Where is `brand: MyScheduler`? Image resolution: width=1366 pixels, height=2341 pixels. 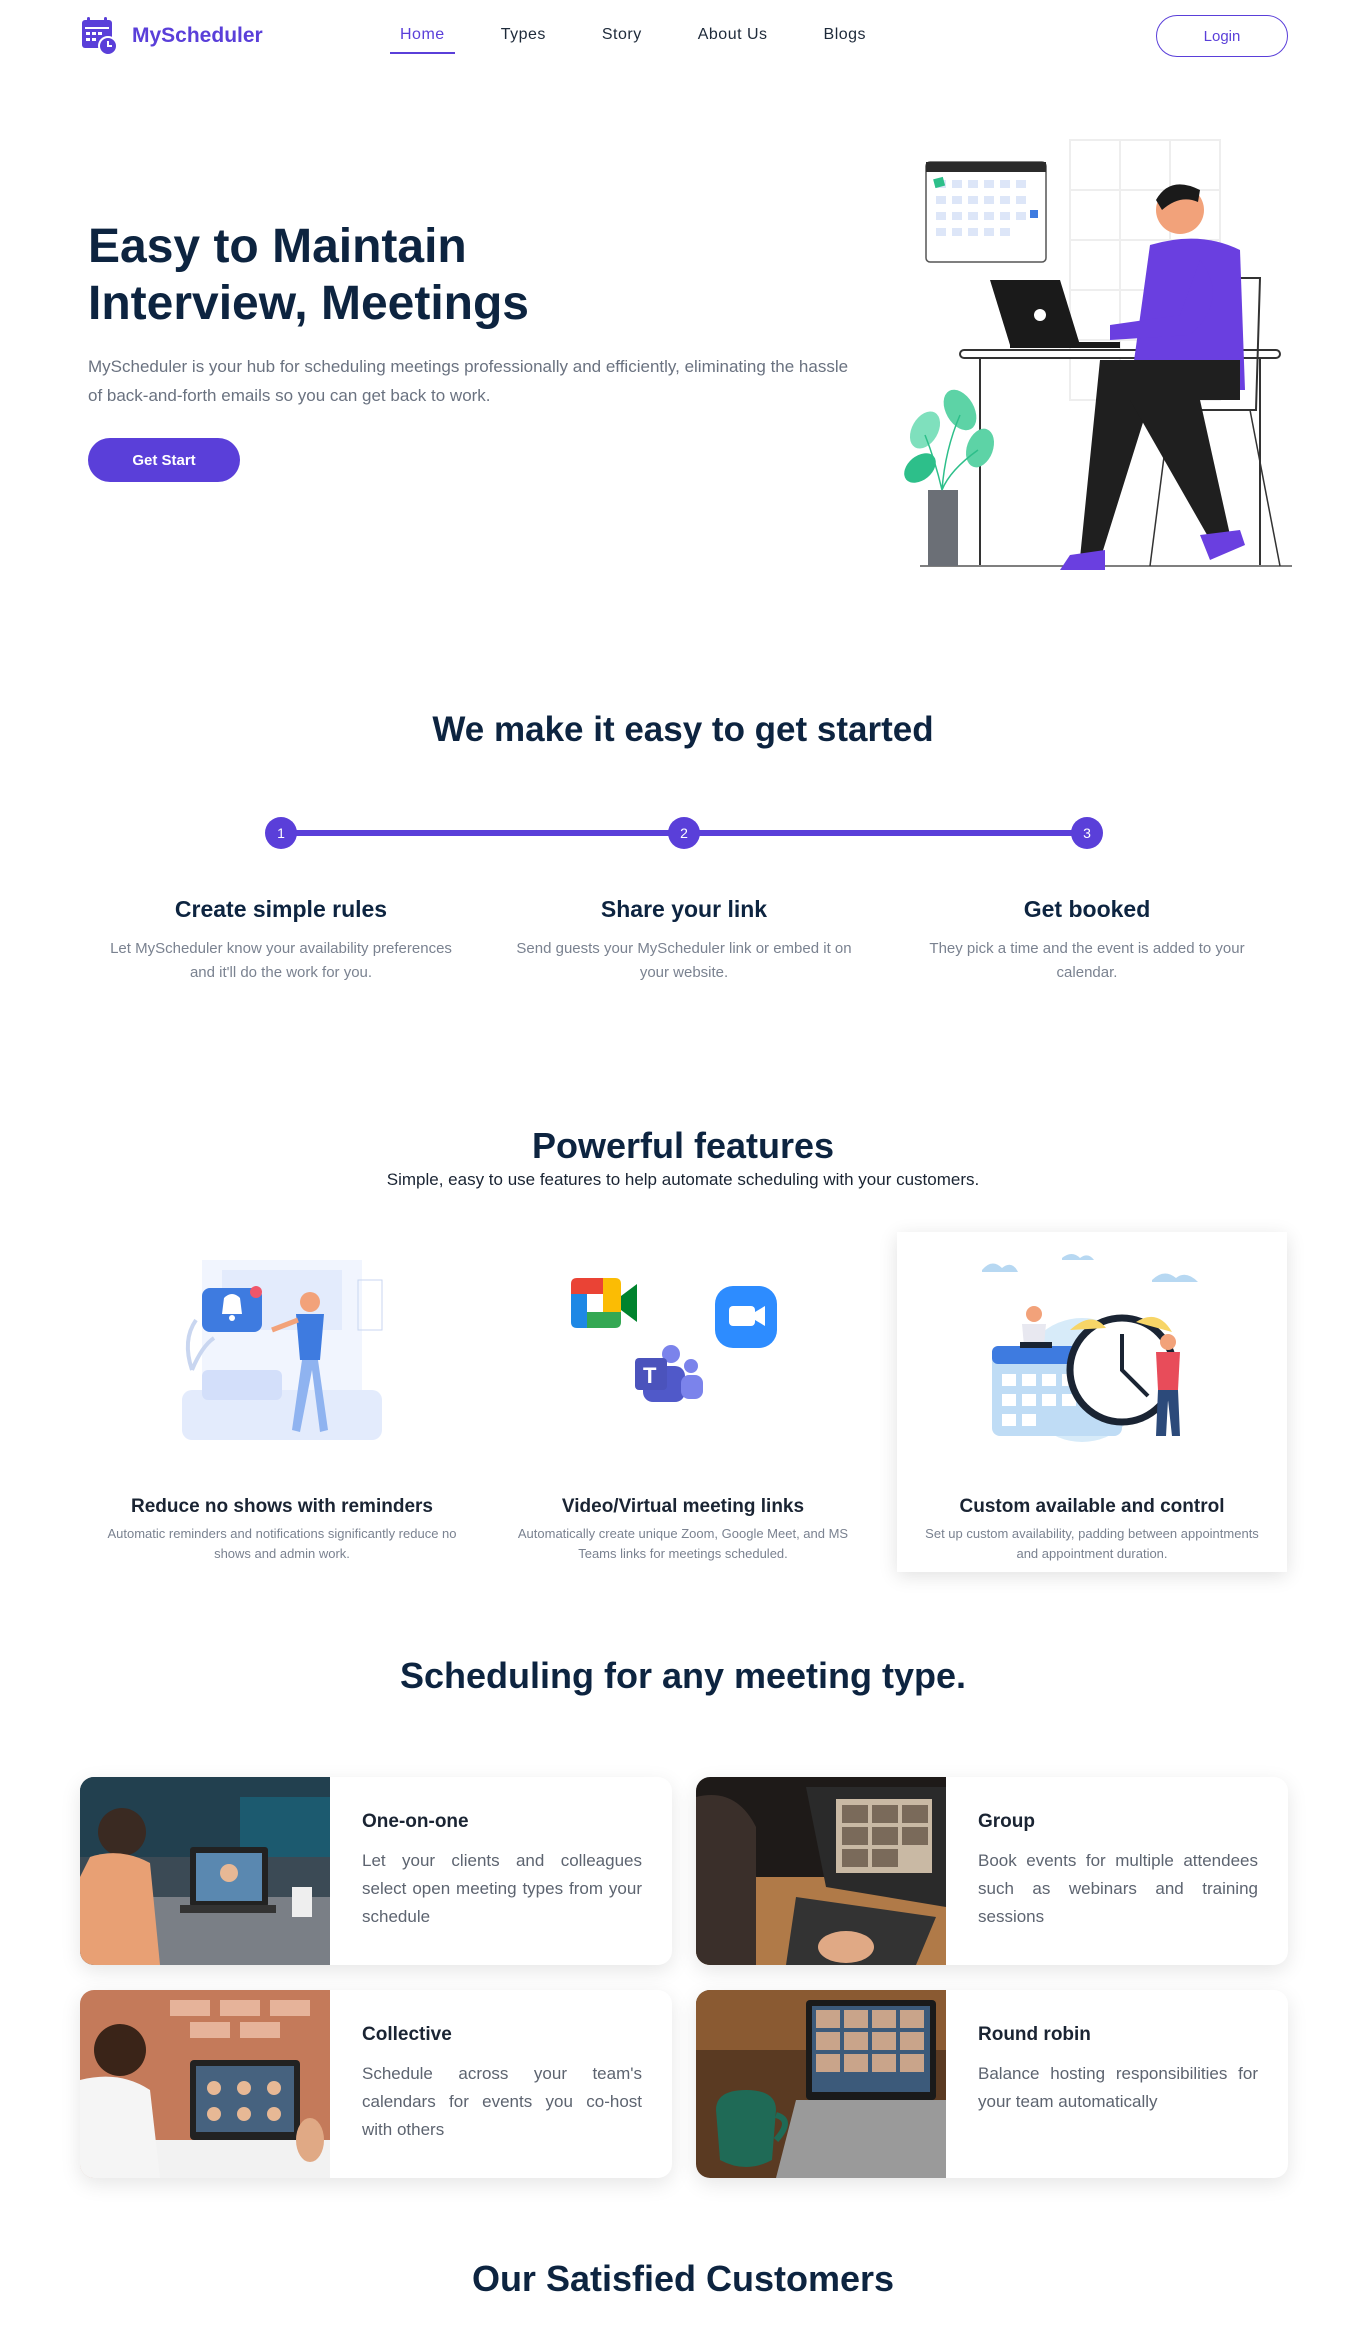
brand: MyScheduler is located at coordinates (171, 36).